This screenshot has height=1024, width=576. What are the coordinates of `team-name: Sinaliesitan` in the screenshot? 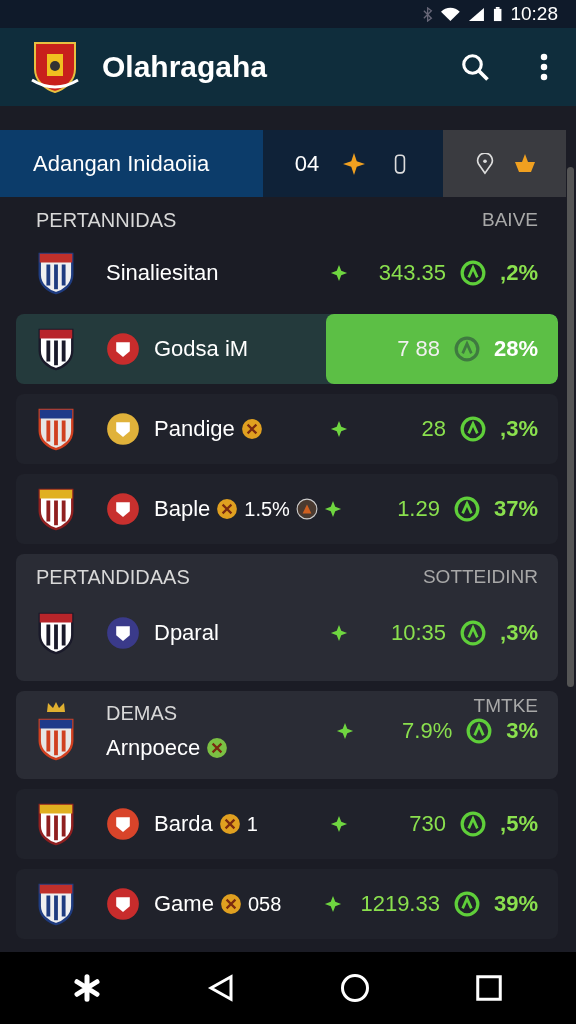 It's located at (162, 273).